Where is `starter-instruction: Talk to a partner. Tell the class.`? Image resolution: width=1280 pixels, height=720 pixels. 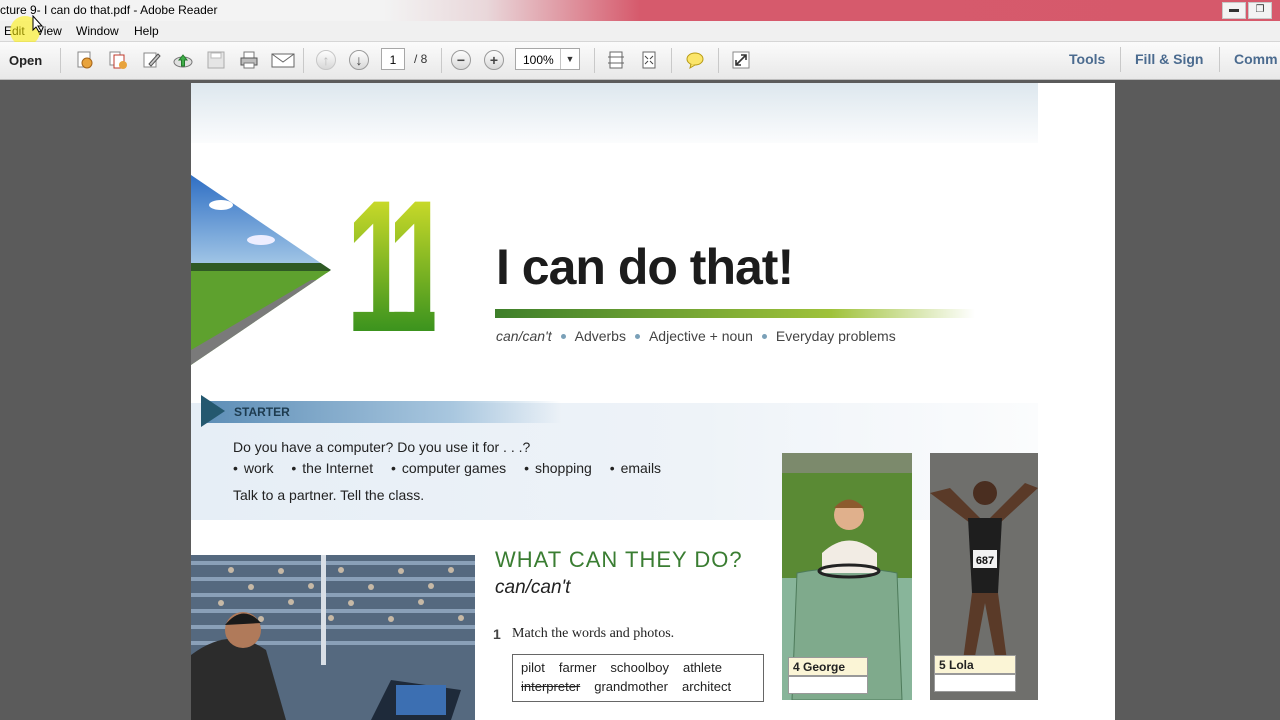
starter-instruction: Talk to a partner. Tell the class. is located at coordinates (329, 495).